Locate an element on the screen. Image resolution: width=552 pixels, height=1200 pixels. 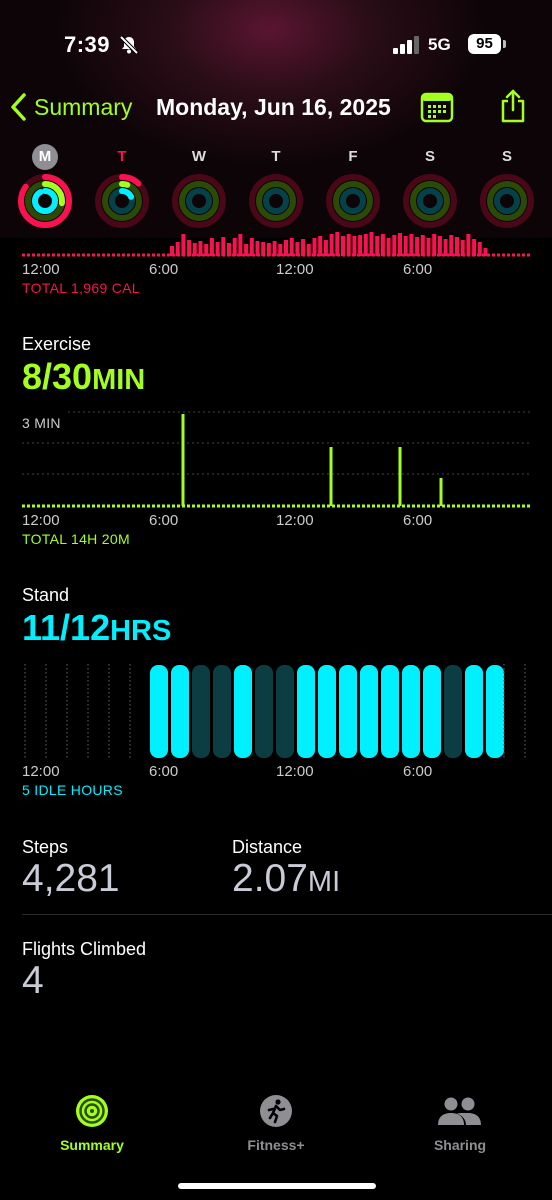
exercise-label: Exercise is located at coordinates (57, 344).